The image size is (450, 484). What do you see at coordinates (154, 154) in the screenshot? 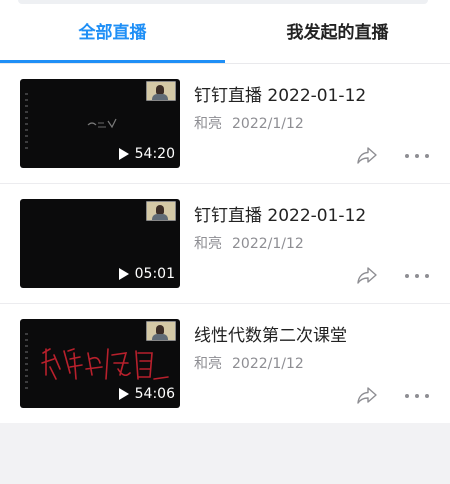
I see `duration-text: 54:20` at bounding box center [154, 154].